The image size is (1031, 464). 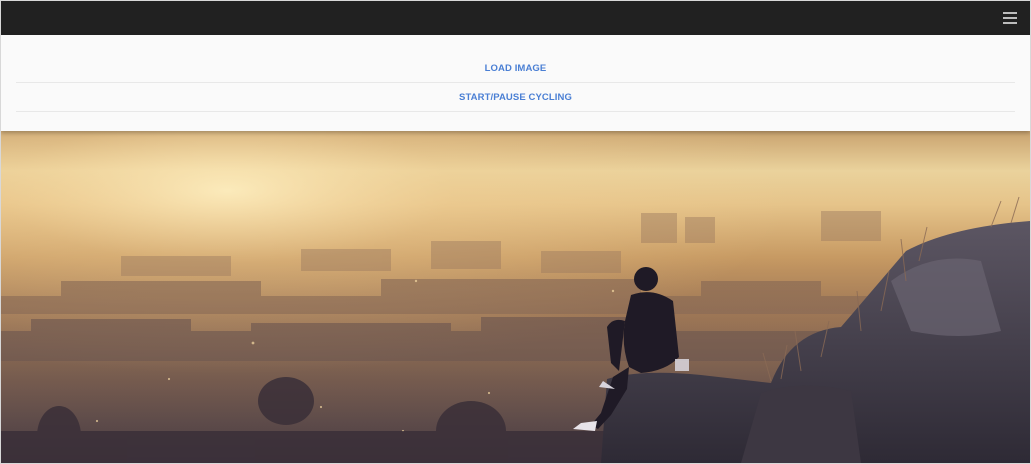 What do you see at coordinates (1010, 18) in the screenshot?
I see `hamburger-menu-icon` at bounding box center [1010, 18].